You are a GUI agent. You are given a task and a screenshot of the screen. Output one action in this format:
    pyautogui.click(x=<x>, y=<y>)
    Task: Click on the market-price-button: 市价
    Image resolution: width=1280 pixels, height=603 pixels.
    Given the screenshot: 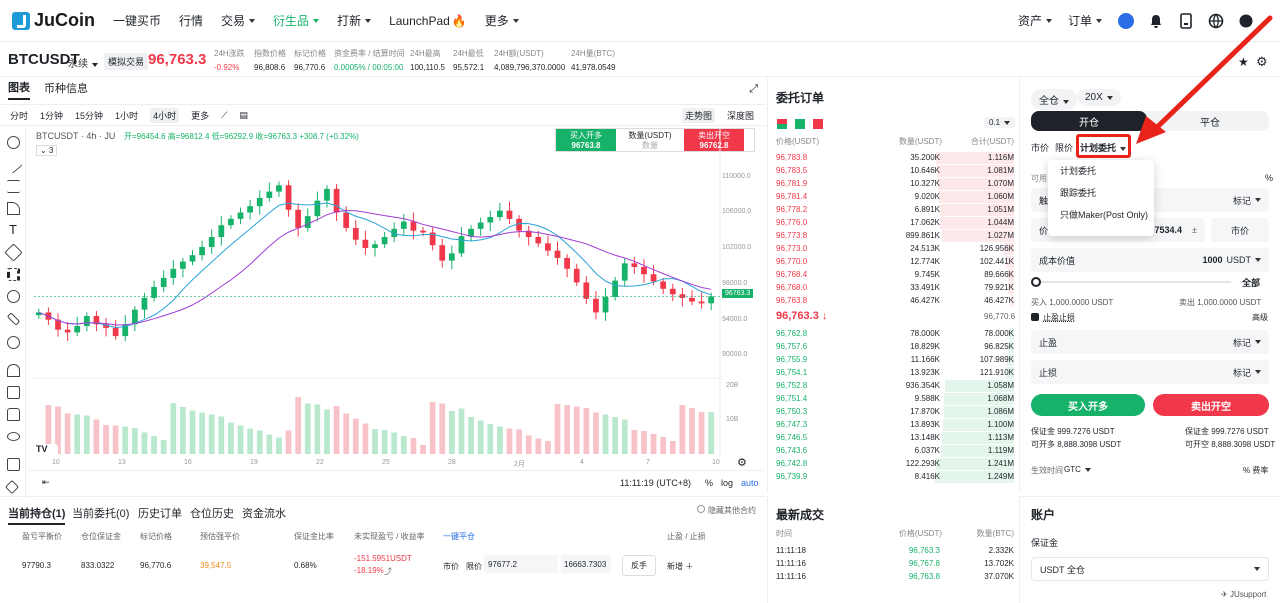 What is the action you would take?
    pyautogui.click(x=1240, y=230)
    